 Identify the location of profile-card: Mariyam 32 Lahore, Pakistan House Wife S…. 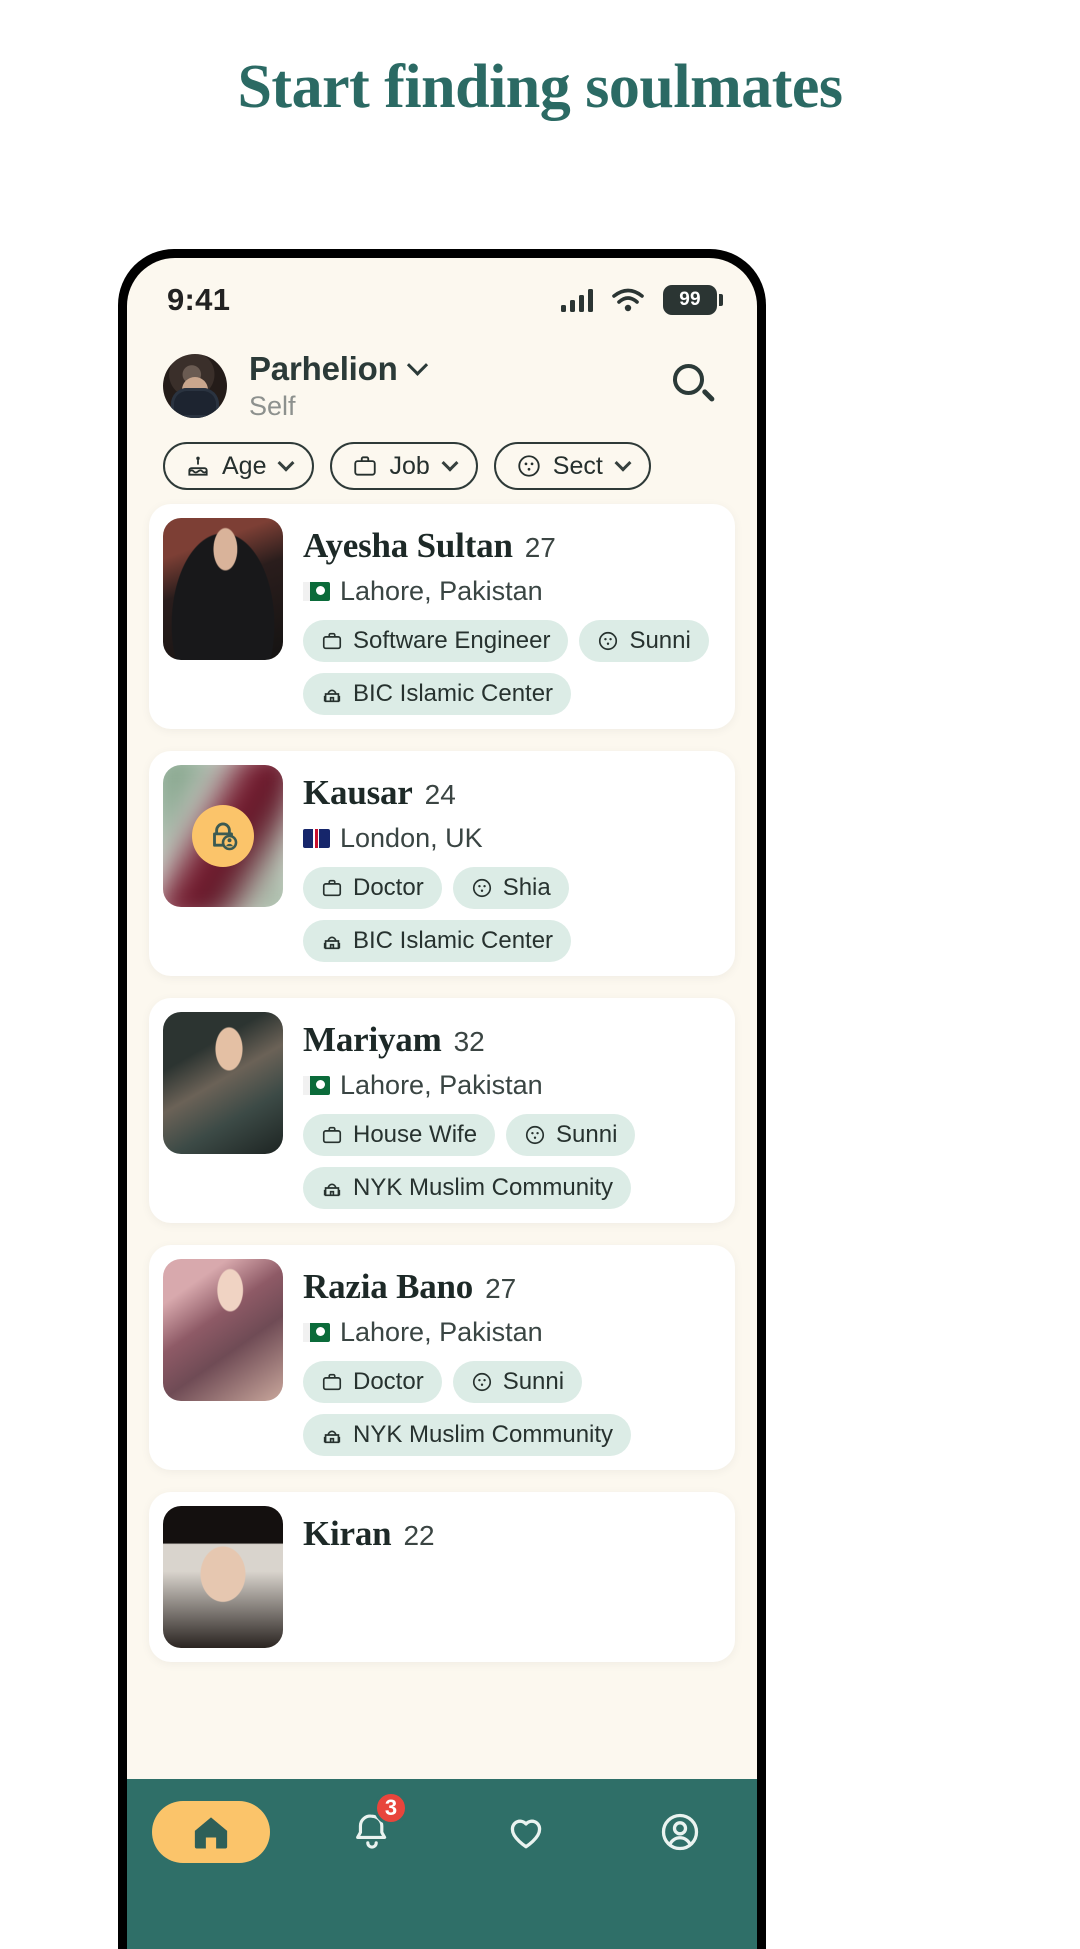
(442, 1110).